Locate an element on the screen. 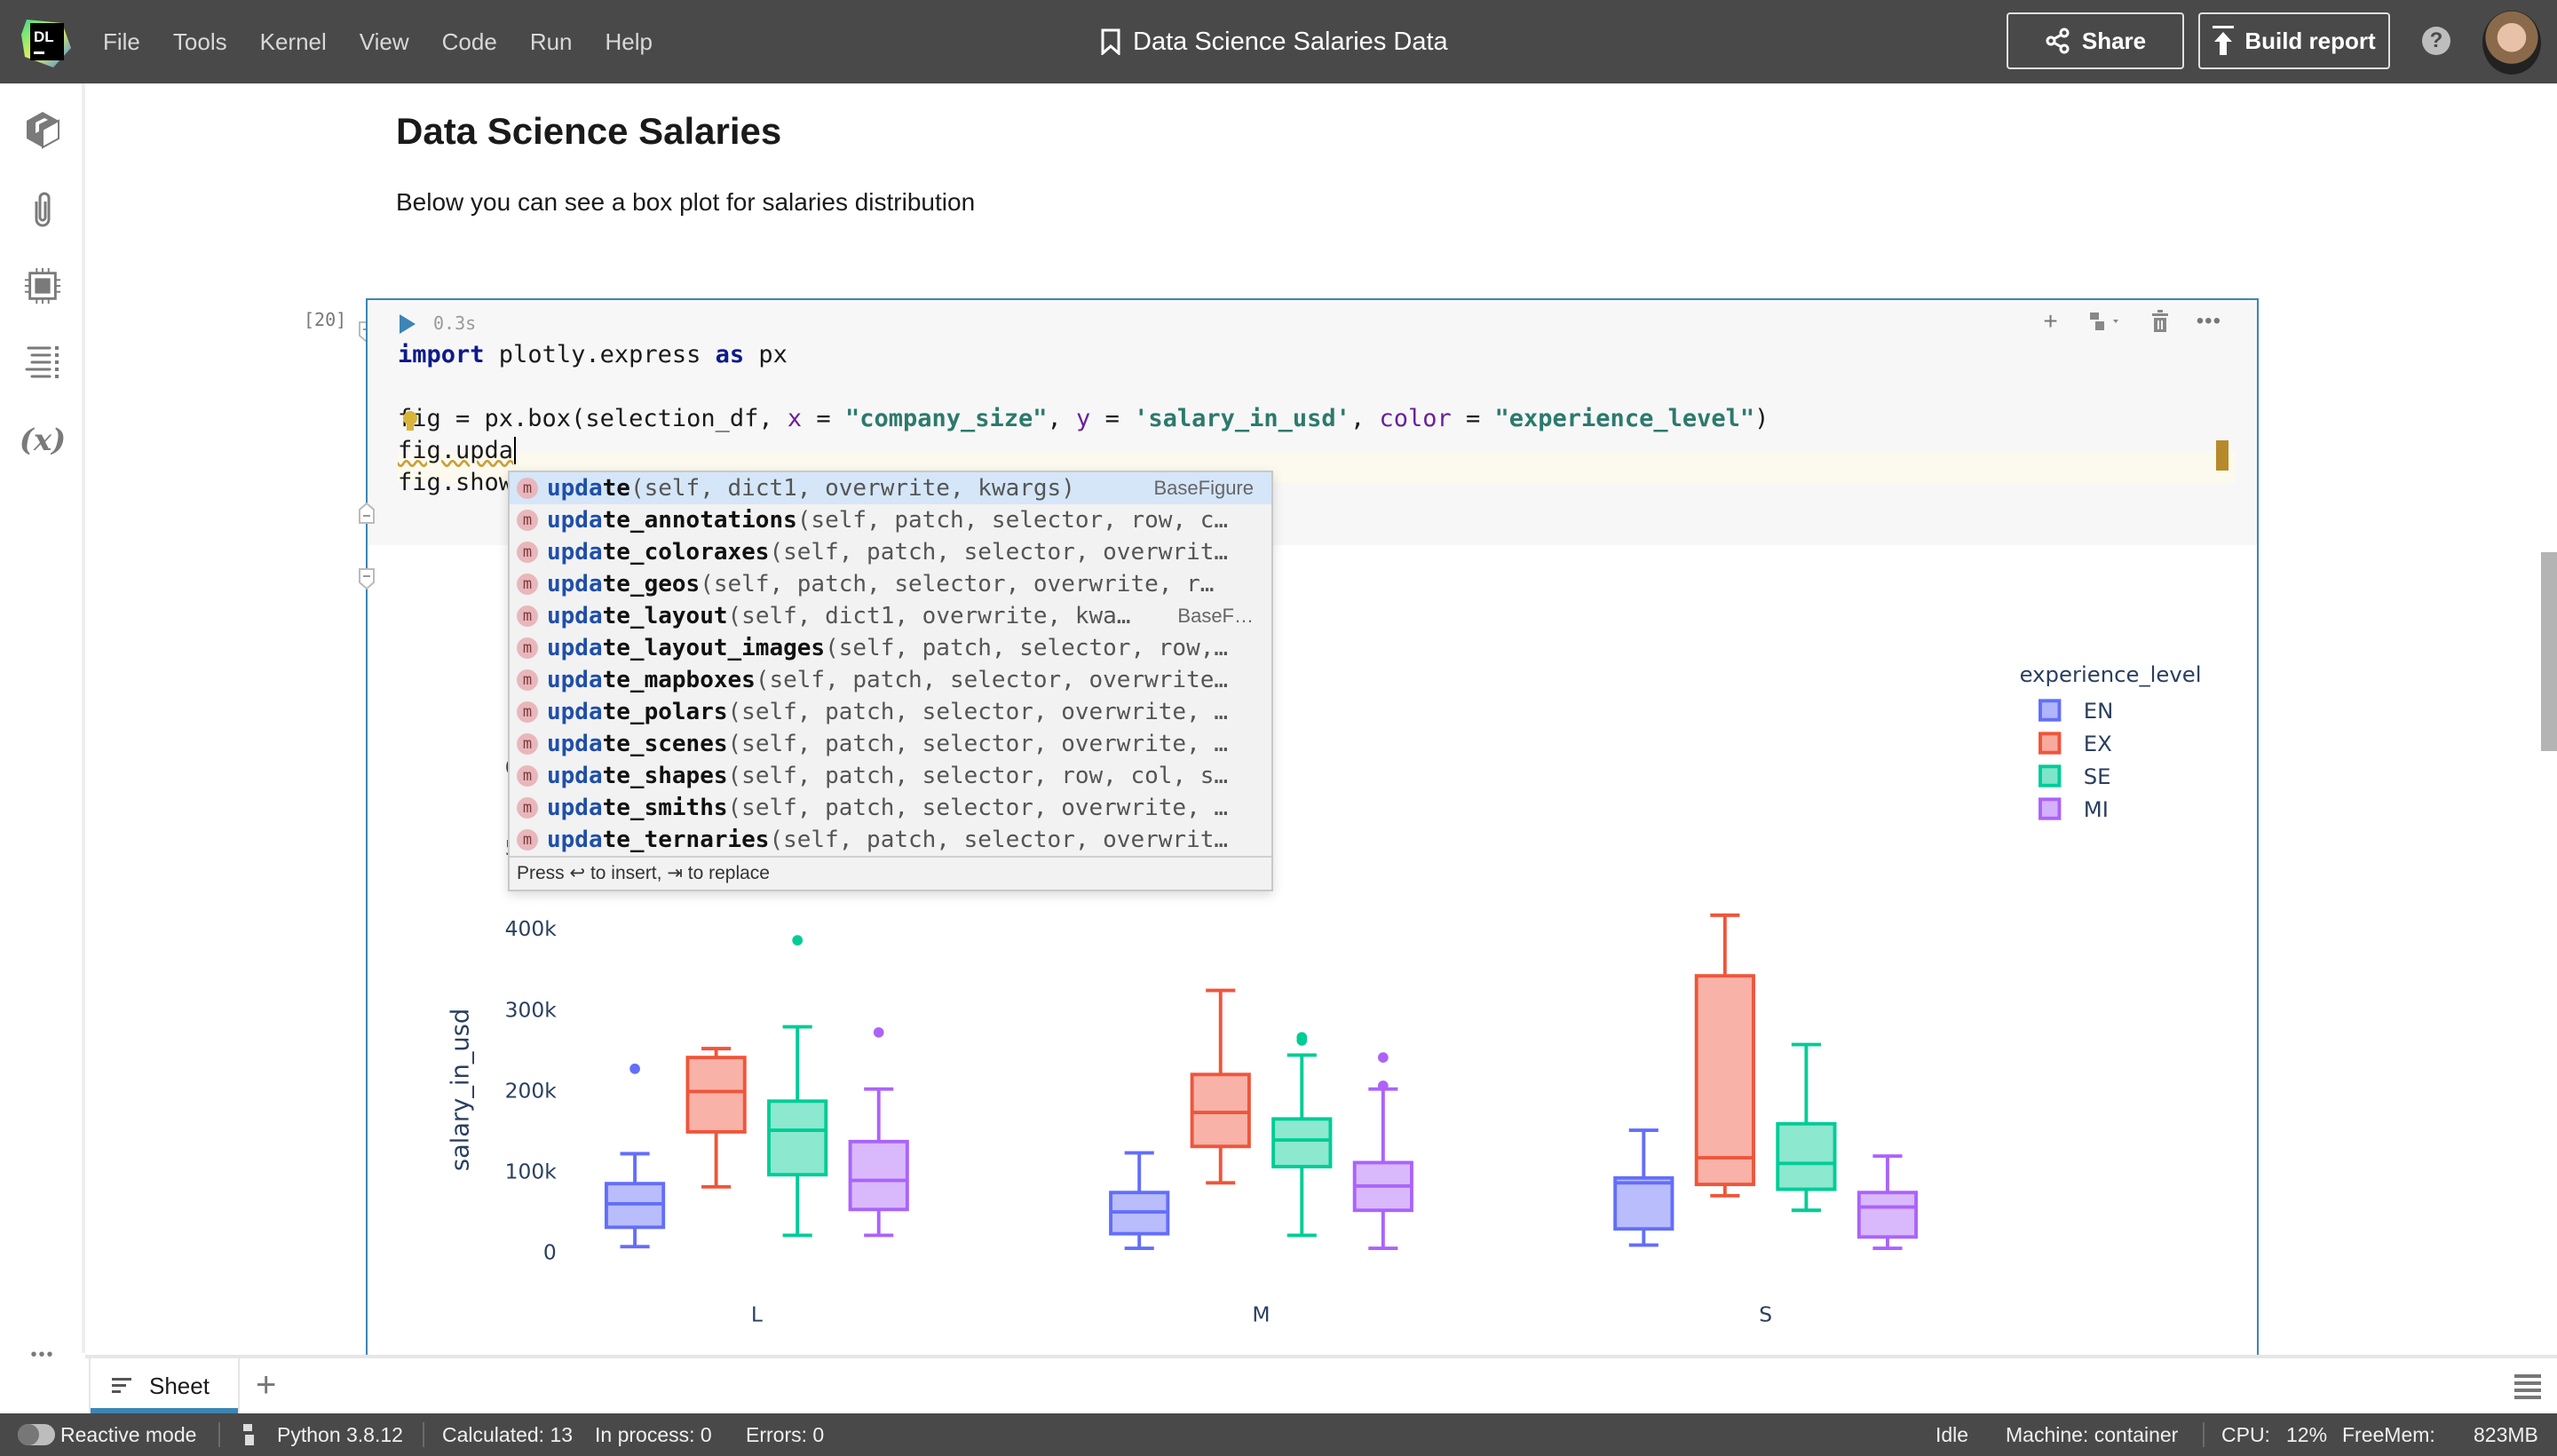  legend-swatch-SE is located at coordinates (2050, 775).